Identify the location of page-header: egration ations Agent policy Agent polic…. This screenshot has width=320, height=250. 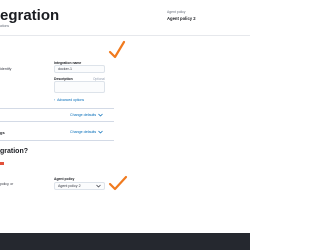
(125, 18).